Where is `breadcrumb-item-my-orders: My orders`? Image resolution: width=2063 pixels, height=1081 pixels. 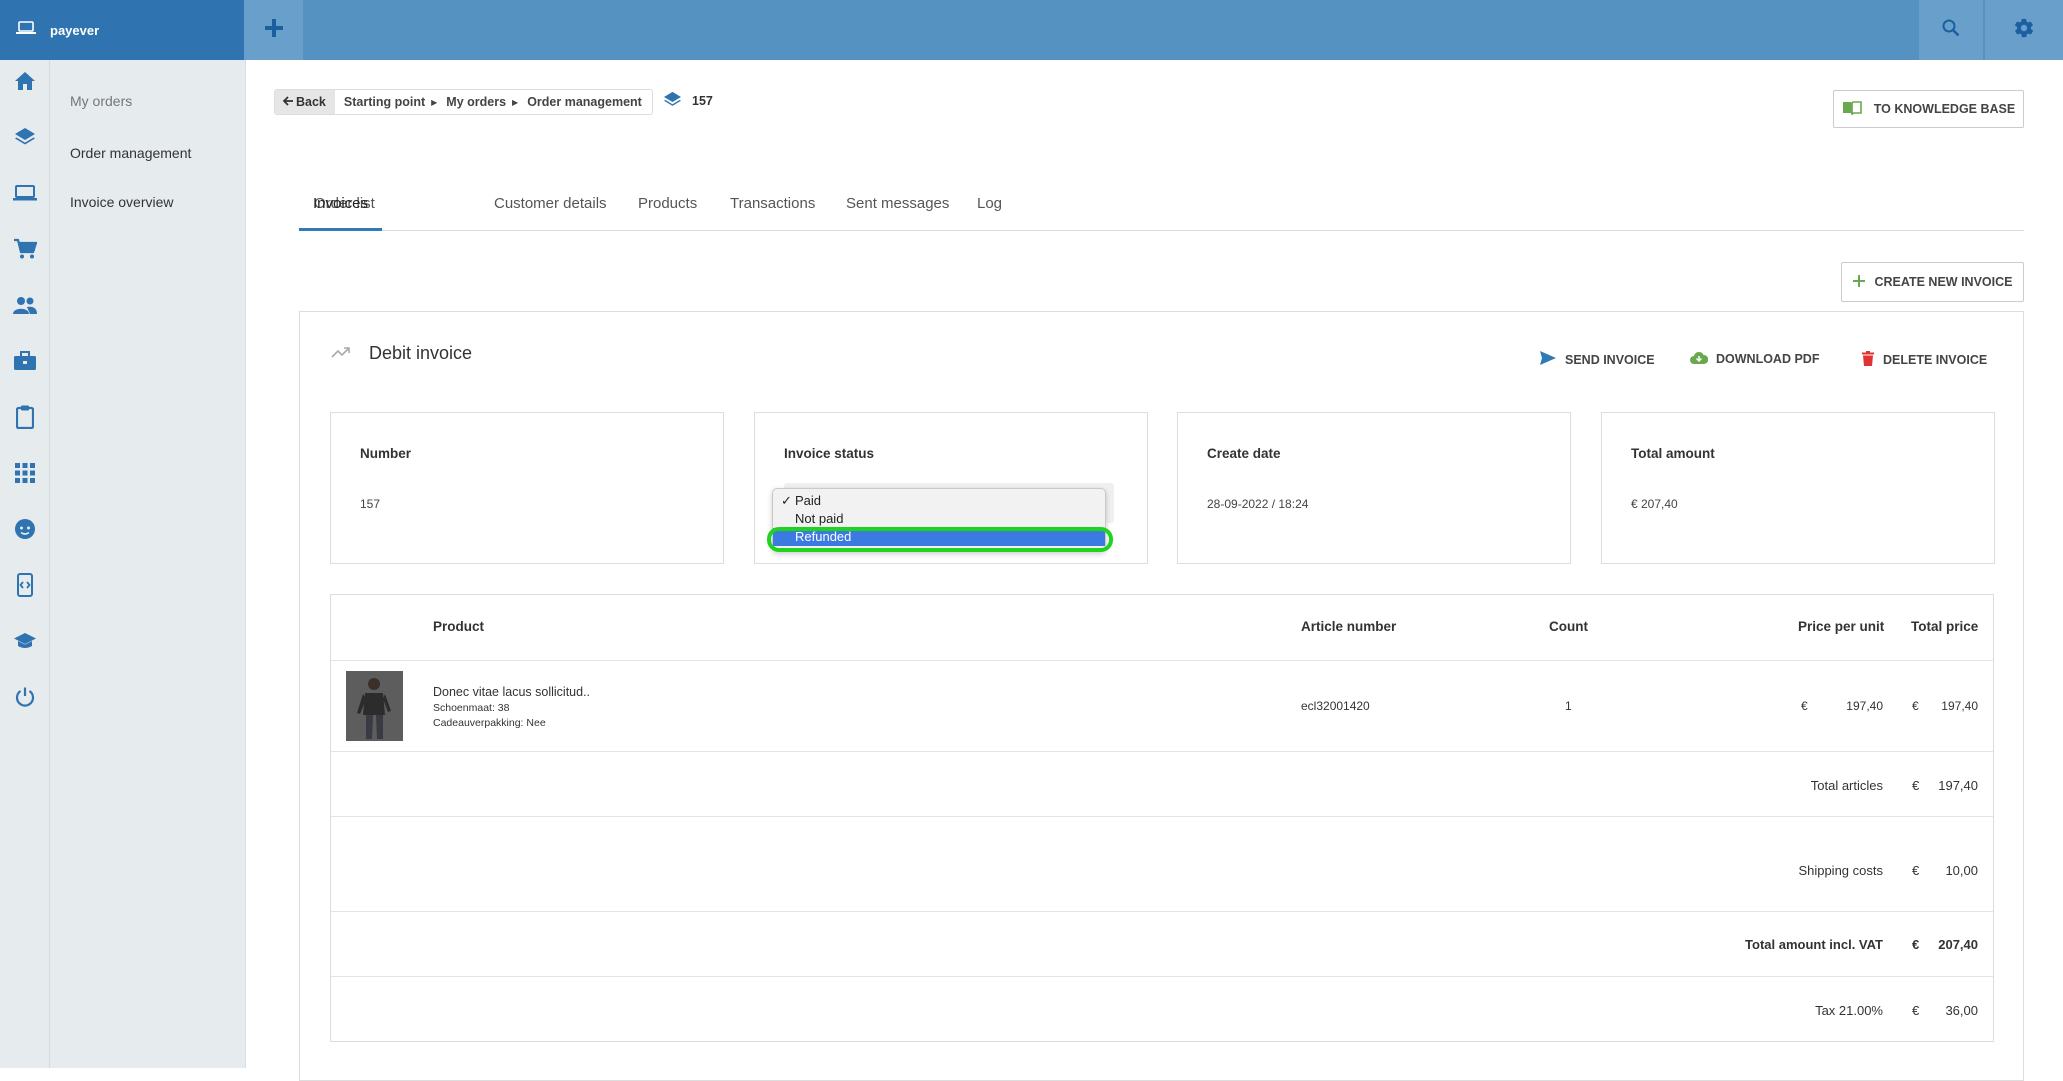 breadcrumb-item-my-orders: My orders is located at coordinates (471, 102).